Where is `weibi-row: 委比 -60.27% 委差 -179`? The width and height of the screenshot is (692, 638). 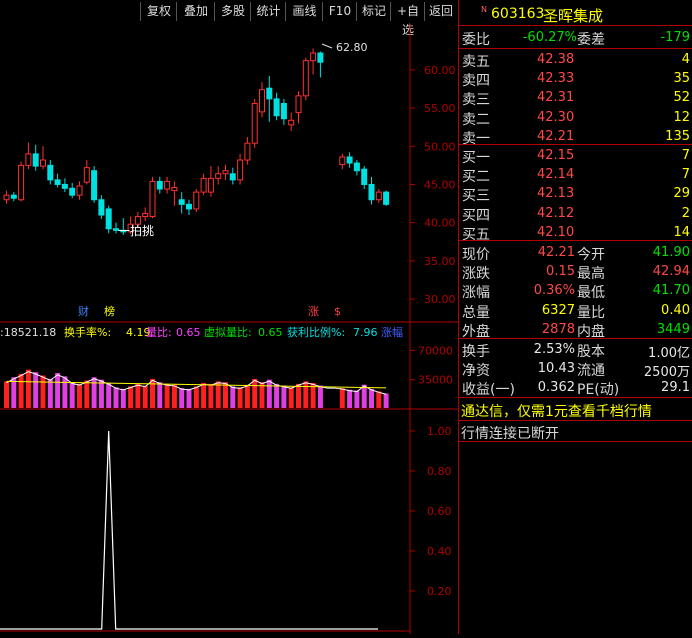
weibi-row: 委比 -60.27% 委差 -179 is located at coordinates (576, 39).